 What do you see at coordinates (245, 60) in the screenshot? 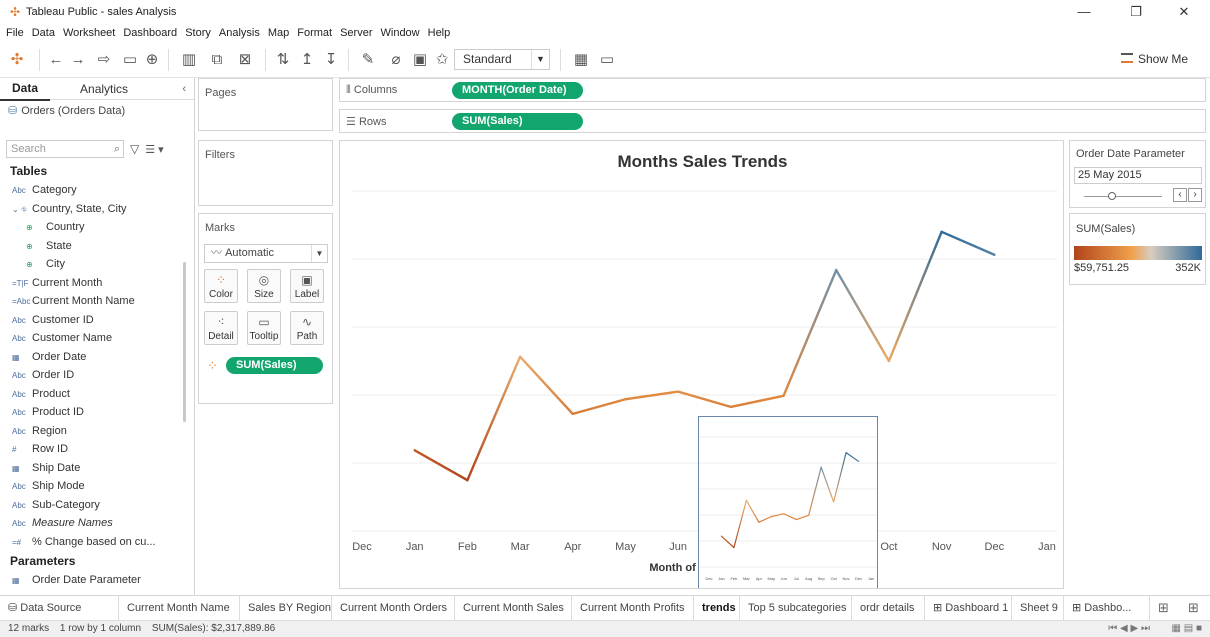
I see `clear-sheet-icon: ⊠` at bounding box center [245, 60].